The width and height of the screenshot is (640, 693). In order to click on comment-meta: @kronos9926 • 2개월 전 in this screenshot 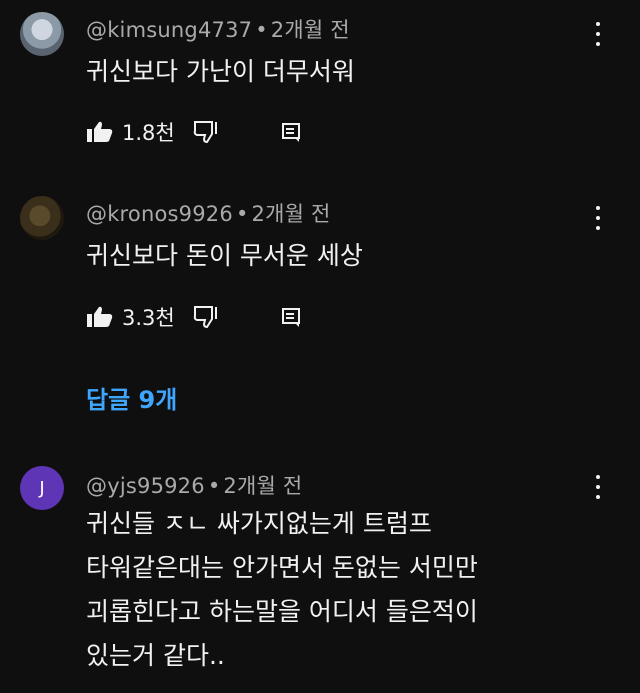, I will do `click(208, 213)`.